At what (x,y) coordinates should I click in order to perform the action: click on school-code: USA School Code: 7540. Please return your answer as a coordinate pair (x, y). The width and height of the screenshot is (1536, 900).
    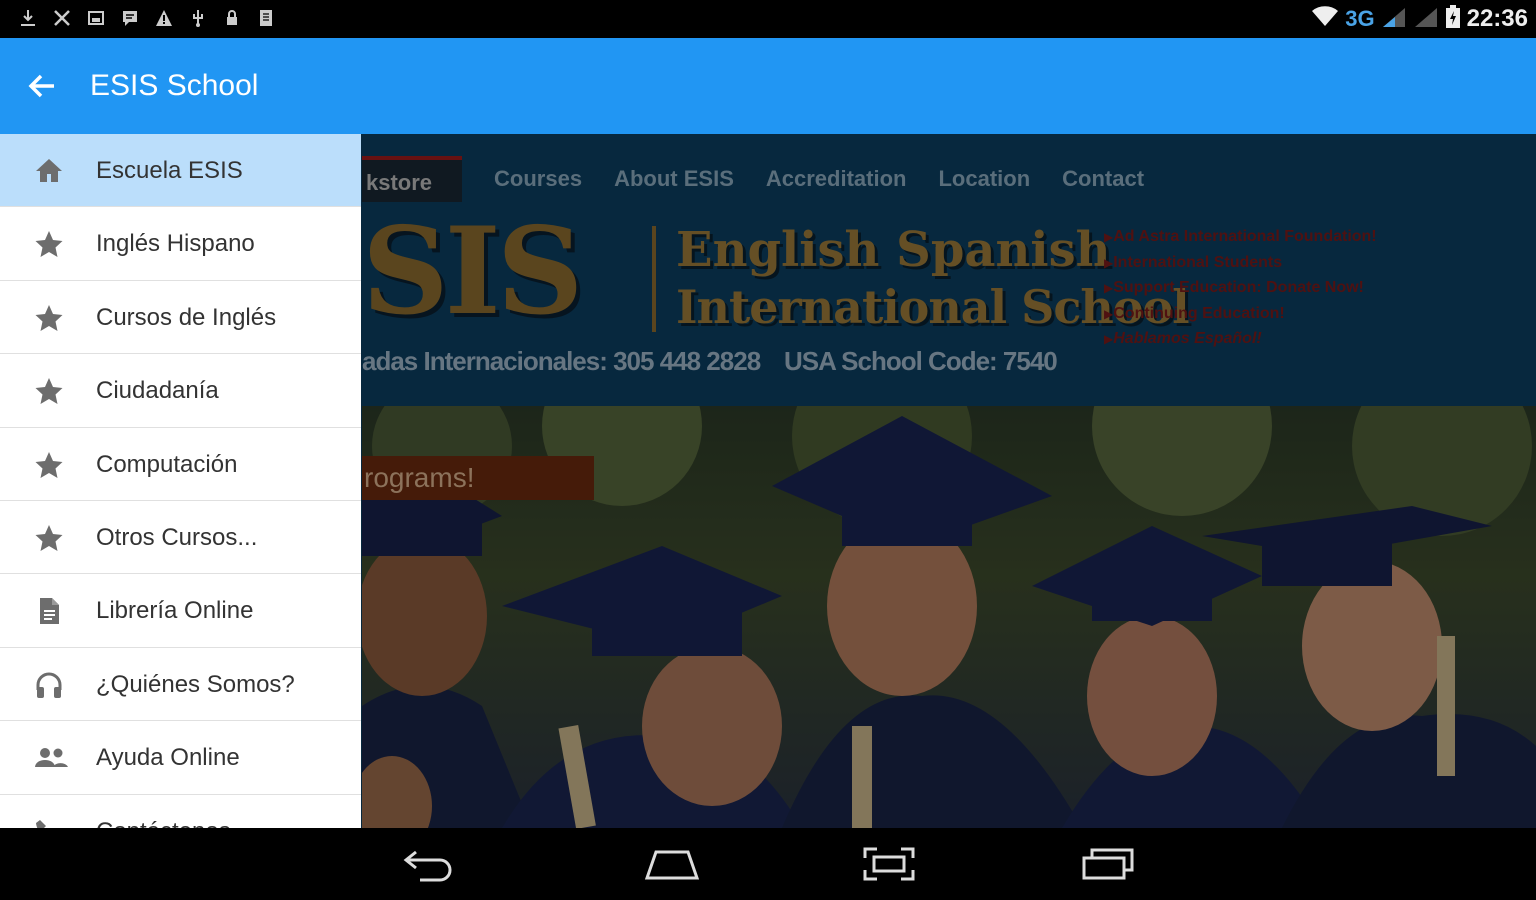
    Looking at the image, I should click on (921, 361).